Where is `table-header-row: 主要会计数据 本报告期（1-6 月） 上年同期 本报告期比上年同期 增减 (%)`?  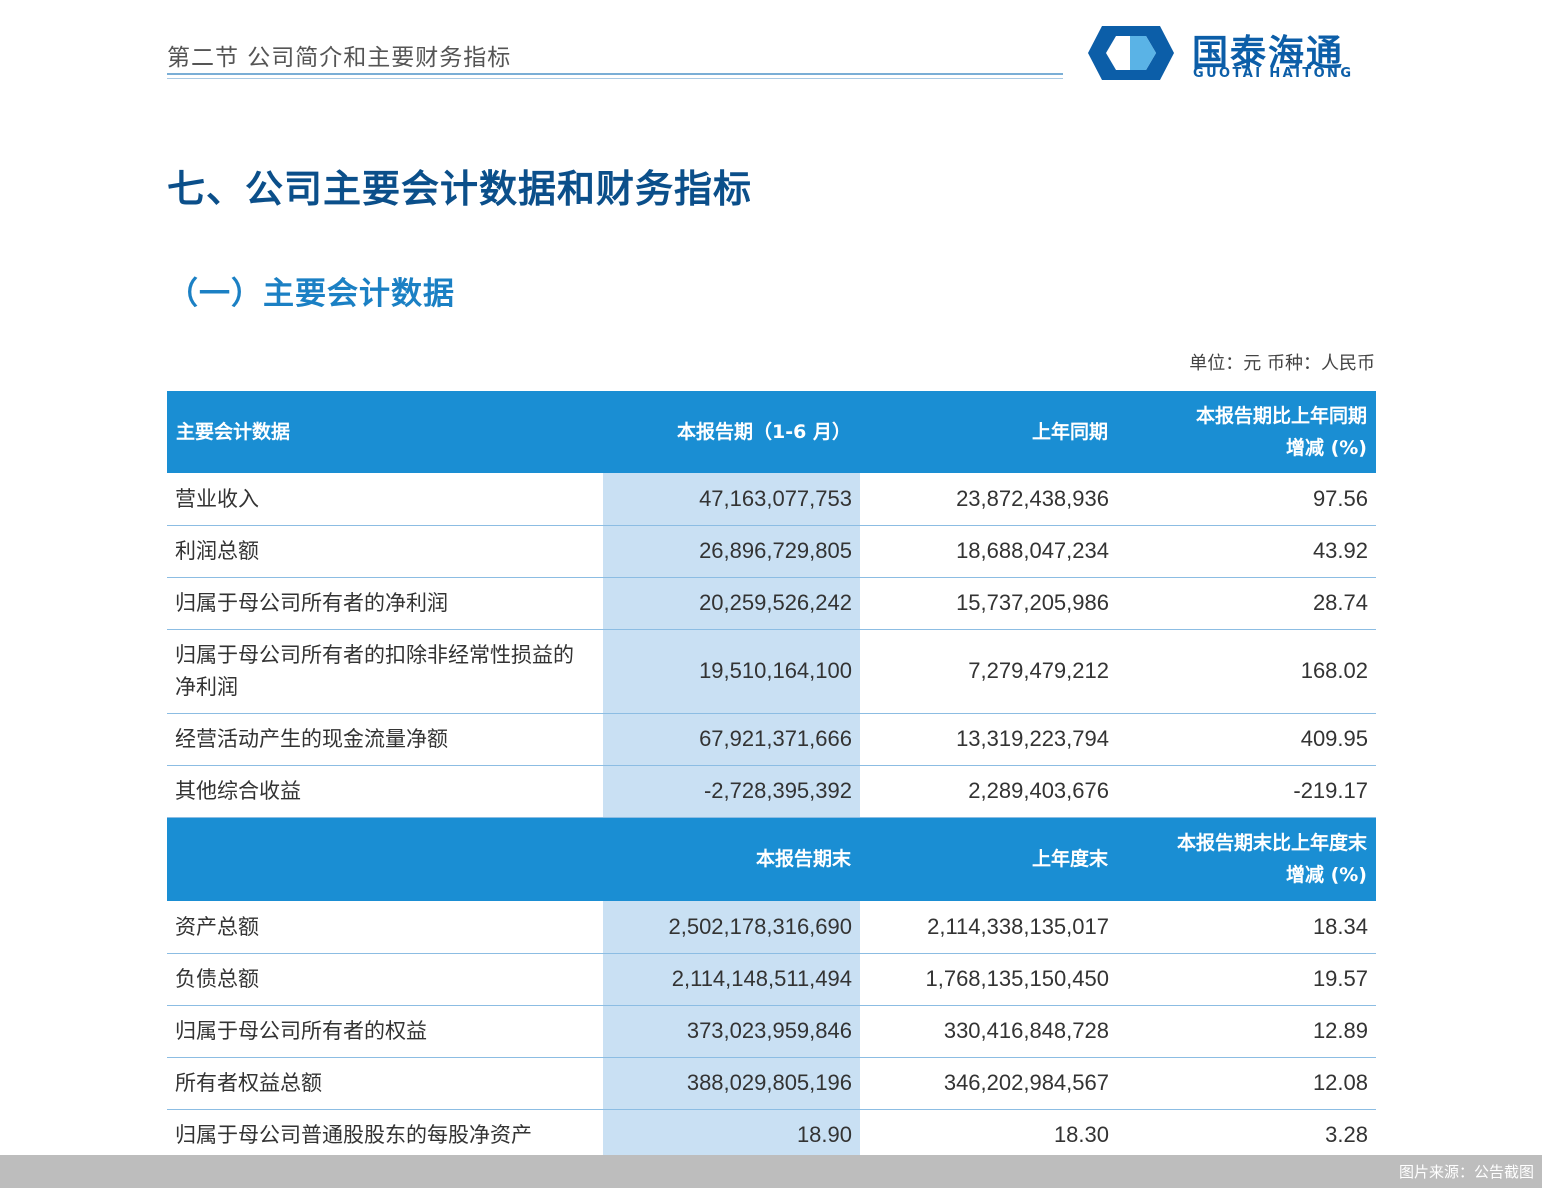 table-header-row: 主要会计数据 本报告期（1-6 月） 上年同期 本报告期比上年同期 增减 (%) is located at coordinates (771, 432).